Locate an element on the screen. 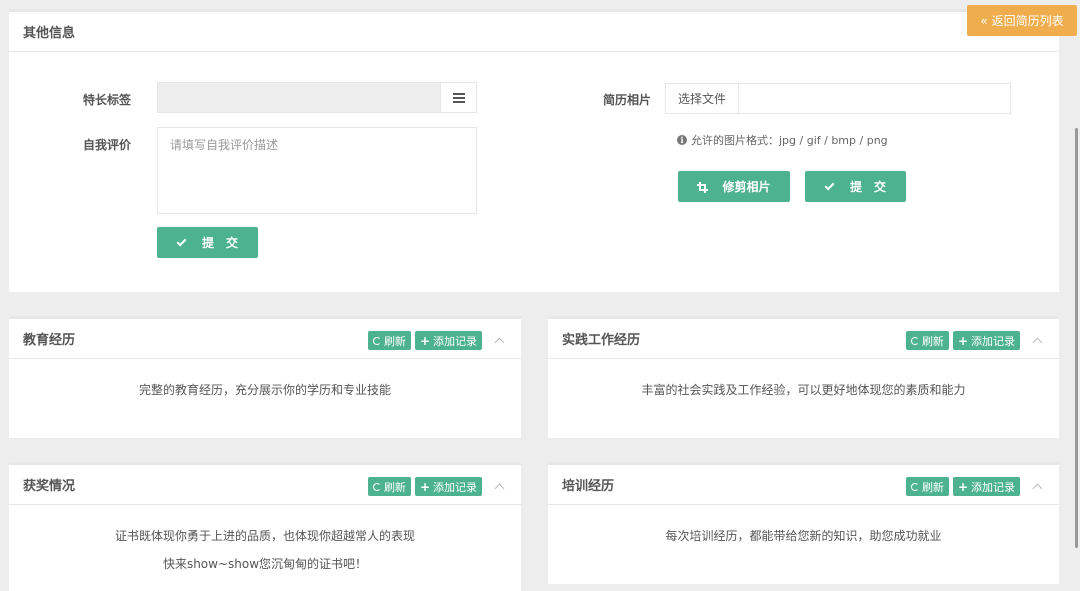  panel-title: 实践工作经历 is located at coordinates (601, 340).